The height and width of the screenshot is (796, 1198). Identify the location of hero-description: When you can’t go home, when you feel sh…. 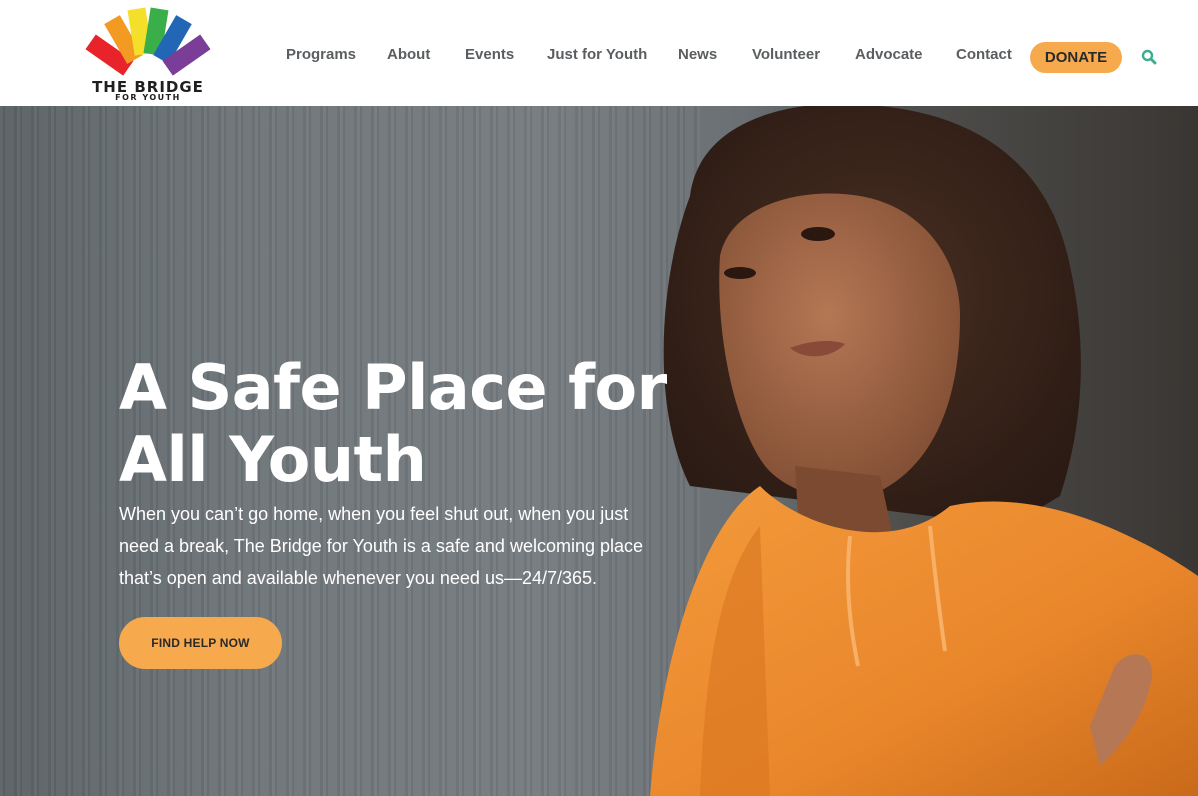
(399, 546).